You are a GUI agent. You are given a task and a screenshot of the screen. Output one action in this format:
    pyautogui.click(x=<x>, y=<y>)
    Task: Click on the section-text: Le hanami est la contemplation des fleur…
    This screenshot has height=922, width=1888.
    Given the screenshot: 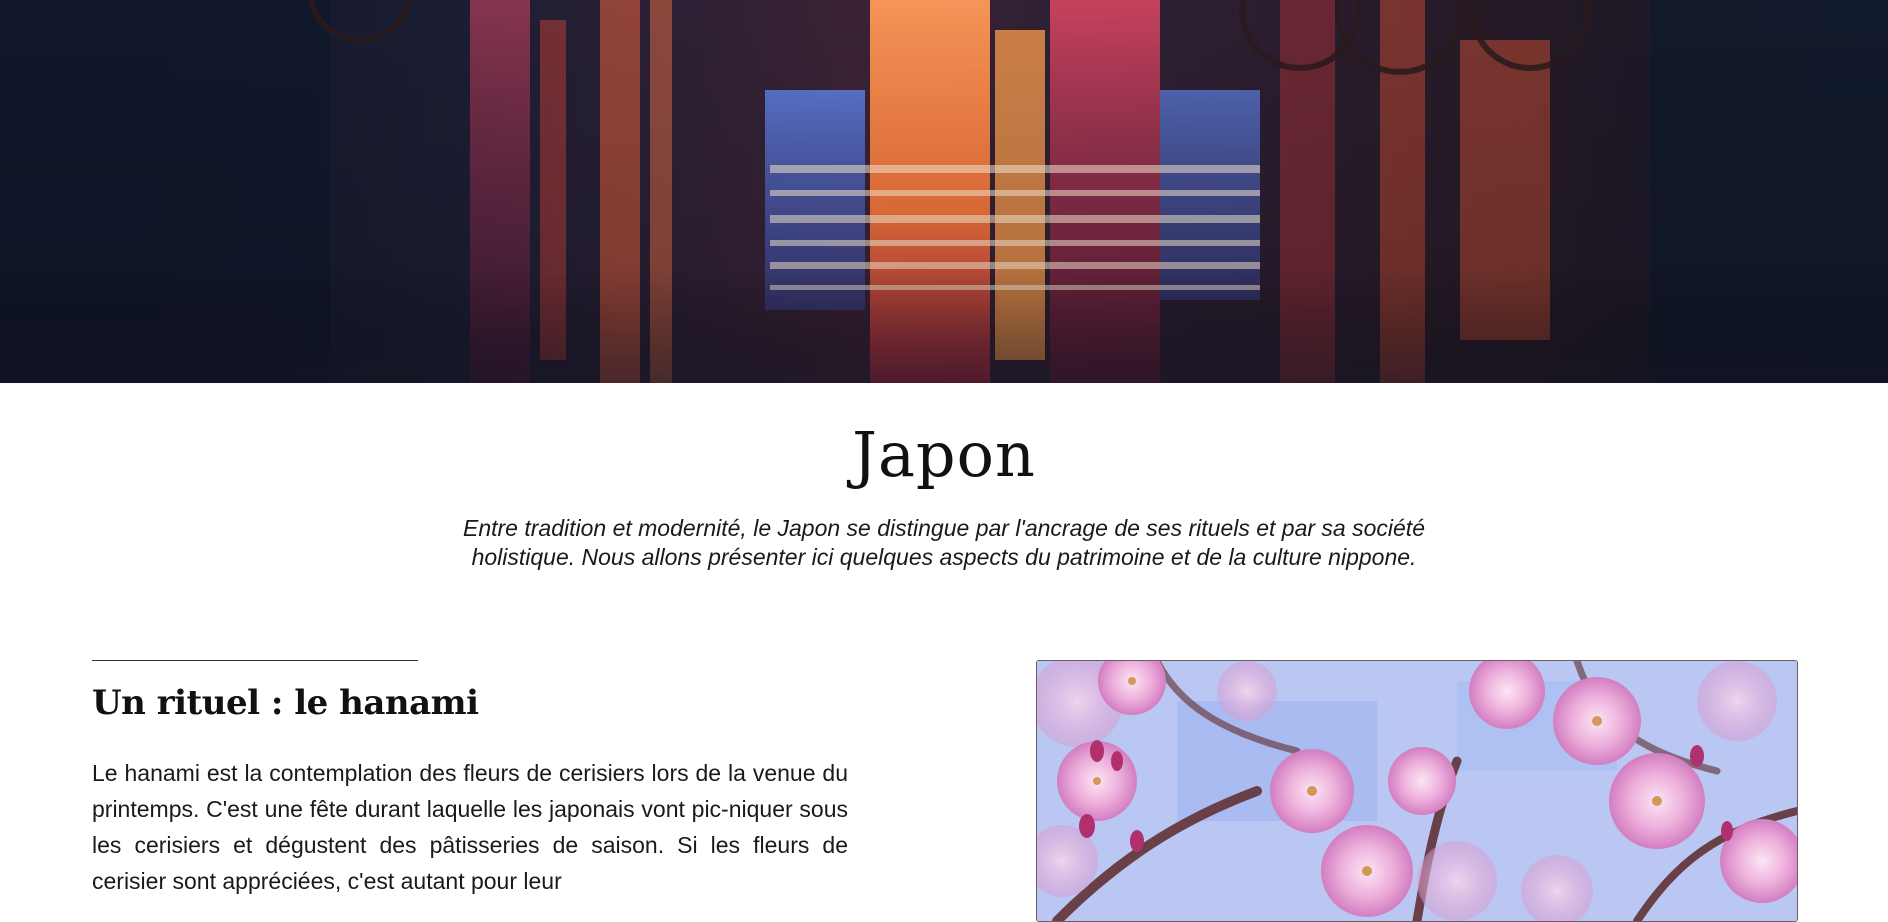 What is the action you would take?
    pyautogui.click(x=470, y=827)
    